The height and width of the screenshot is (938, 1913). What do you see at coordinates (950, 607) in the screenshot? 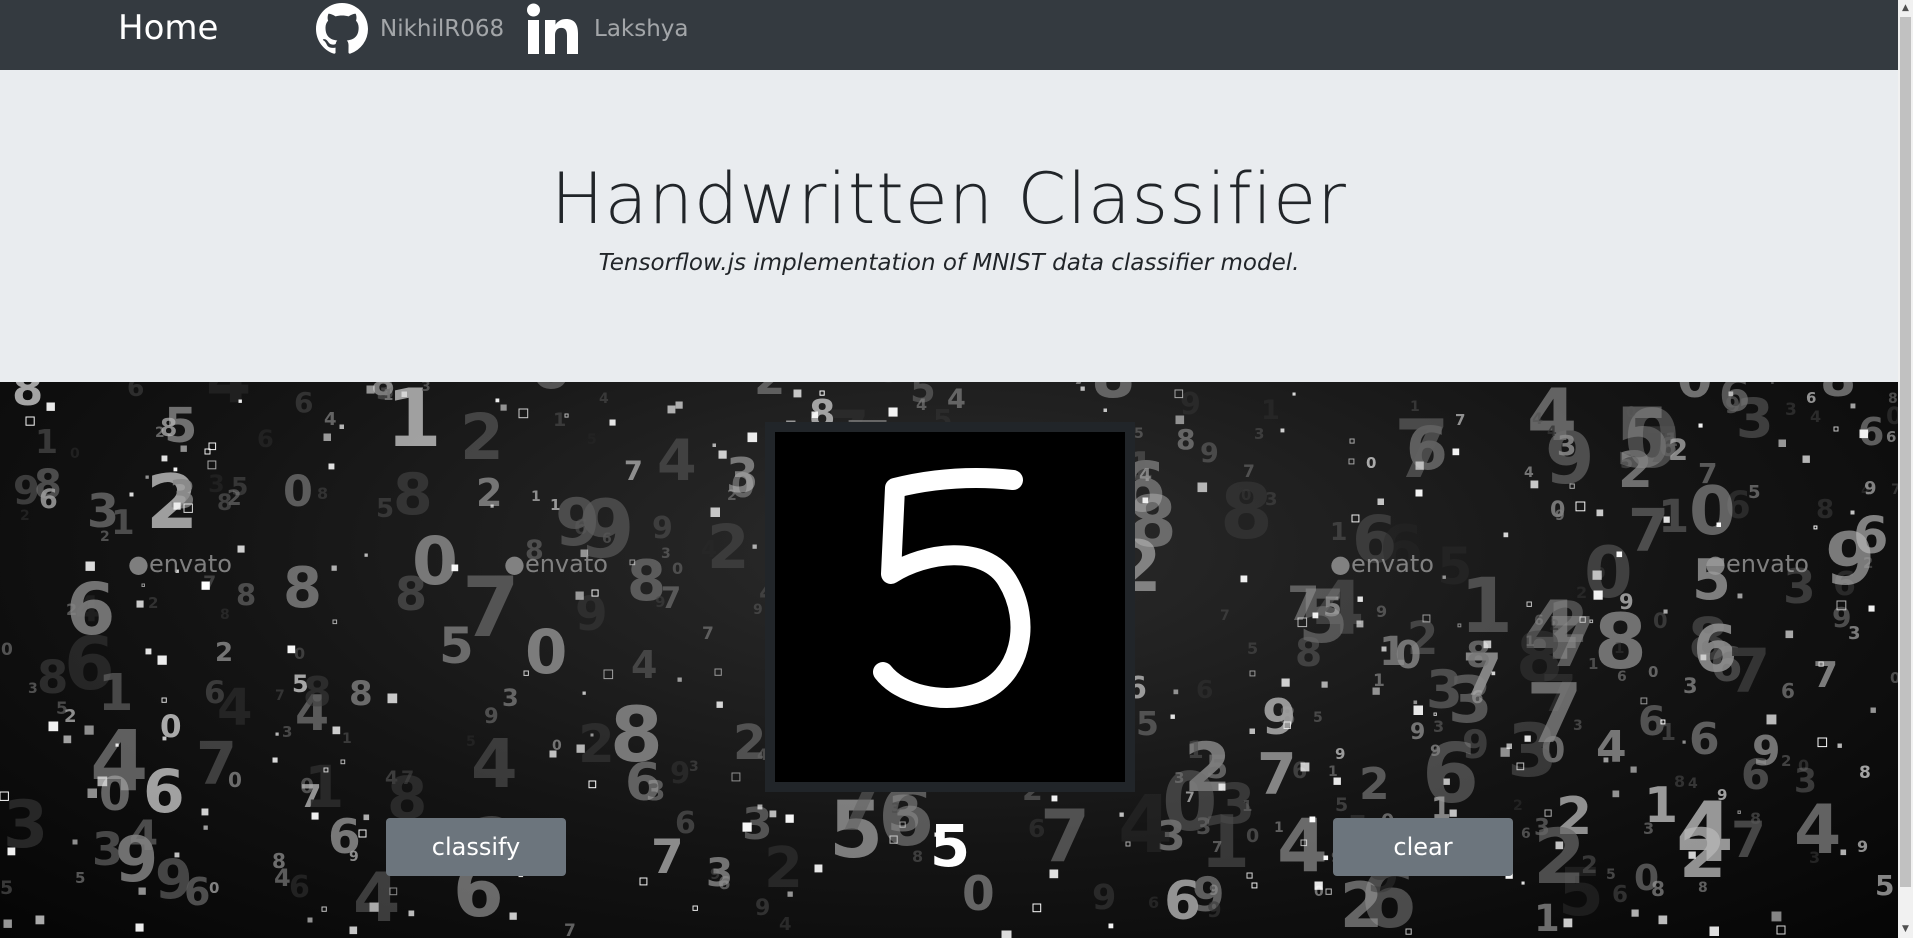
I see `drawing-canvas` at bounding box center [950, 607].